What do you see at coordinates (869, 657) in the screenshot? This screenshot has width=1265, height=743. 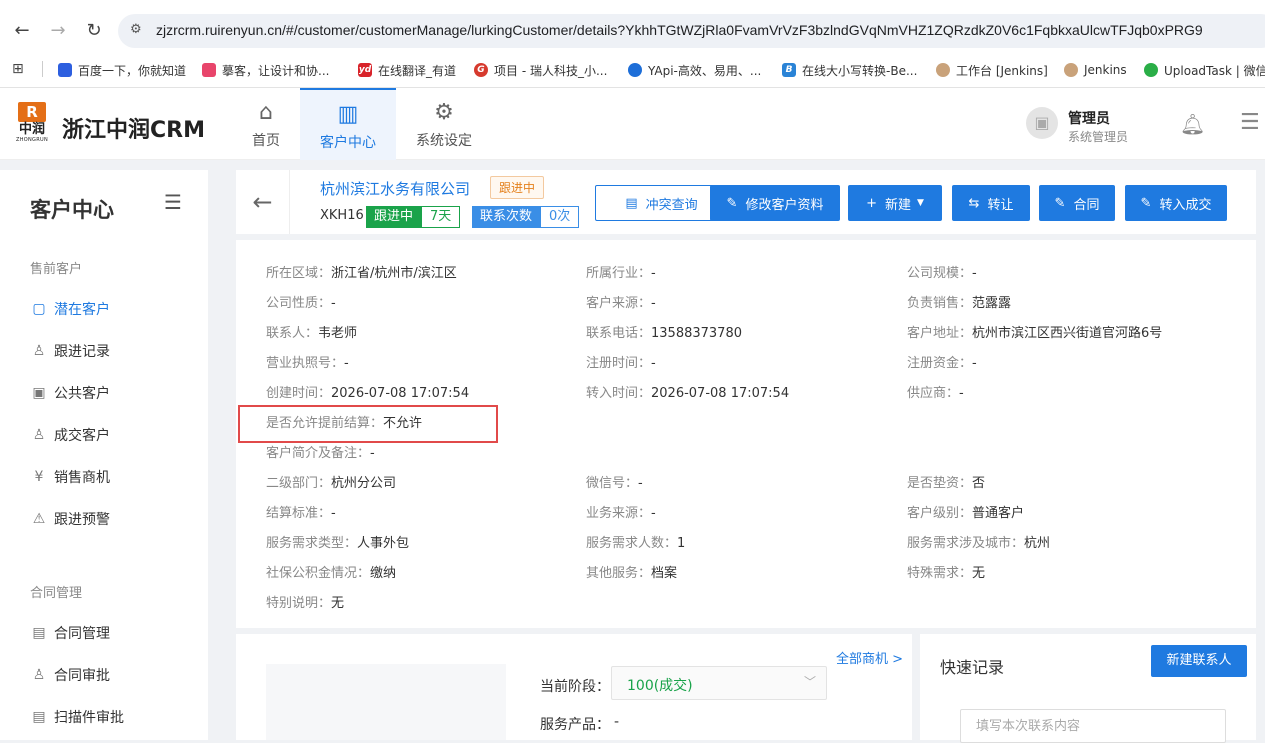 I see `all-opportunities-link: 全部商机 >` at bounding box center [869, 657].